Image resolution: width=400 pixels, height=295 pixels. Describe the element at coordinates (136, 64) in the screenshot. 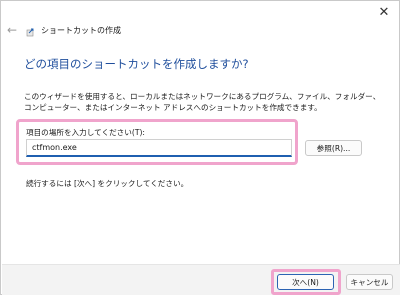

I see `page-heading: どの項目のショートカットを作成しますか?` at that location.